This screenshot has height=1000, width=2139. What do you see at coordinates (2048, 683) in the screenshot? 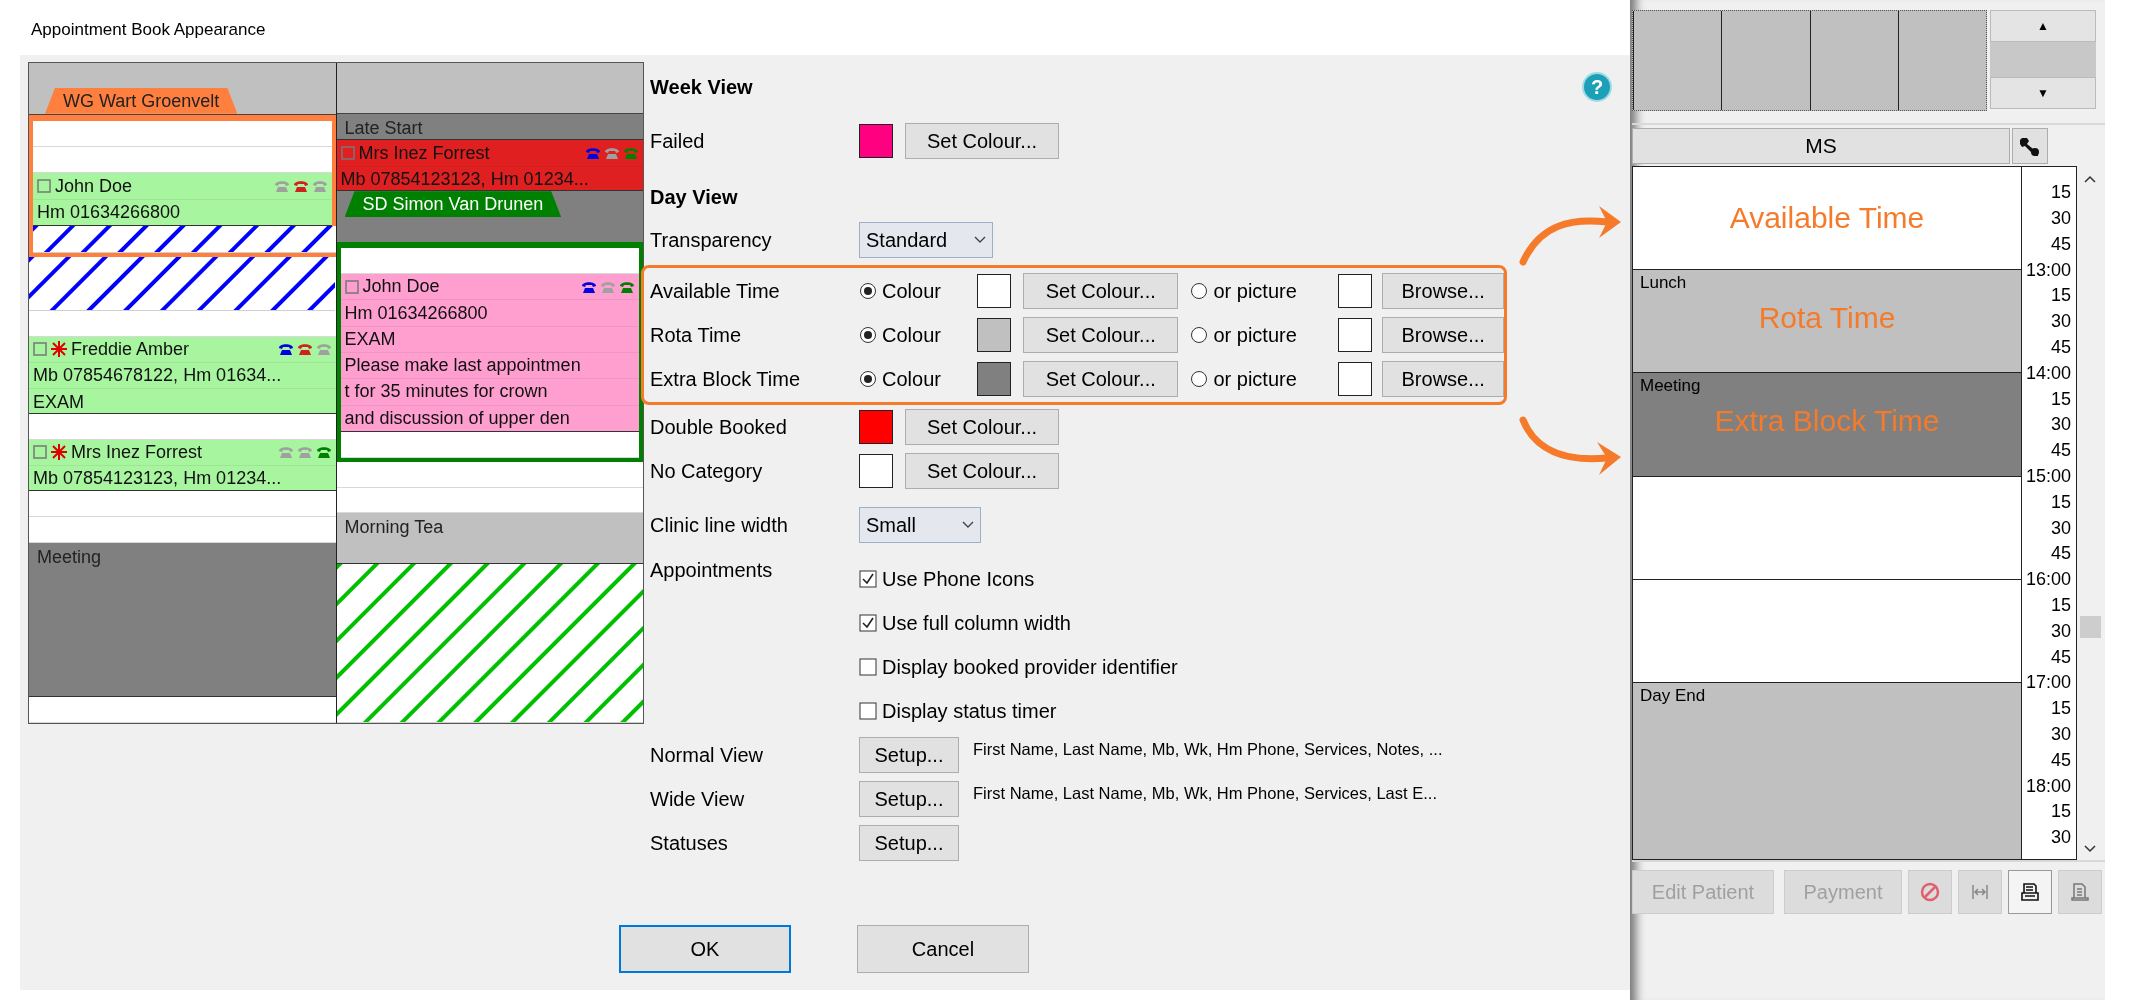
I see `time-label: 17:00` at bounding box center [2048, 683].